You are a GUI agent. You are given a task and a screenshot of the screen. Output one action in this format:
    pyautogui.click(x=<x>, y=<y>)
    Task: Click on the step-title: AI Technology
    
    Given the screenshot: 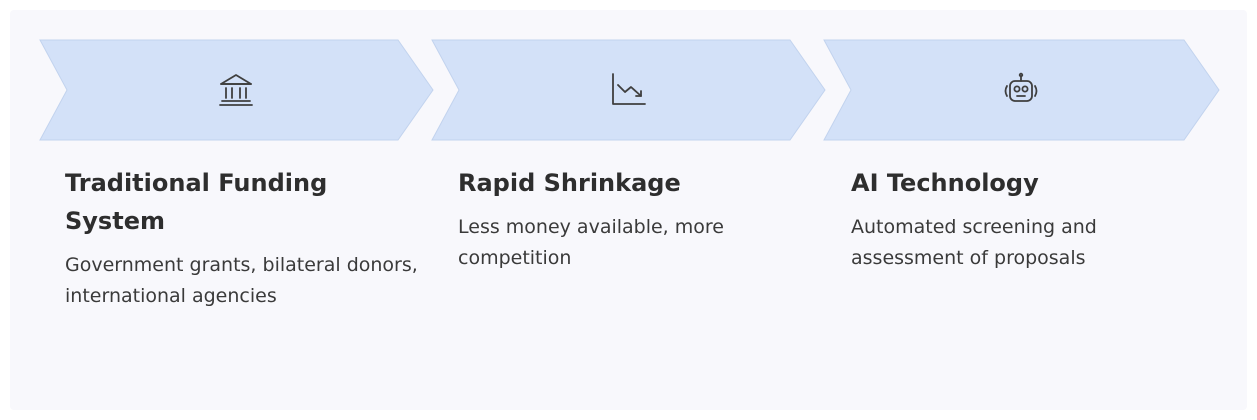 What is the action you would take?
    pyautogui.click(x=945, y=183)
    